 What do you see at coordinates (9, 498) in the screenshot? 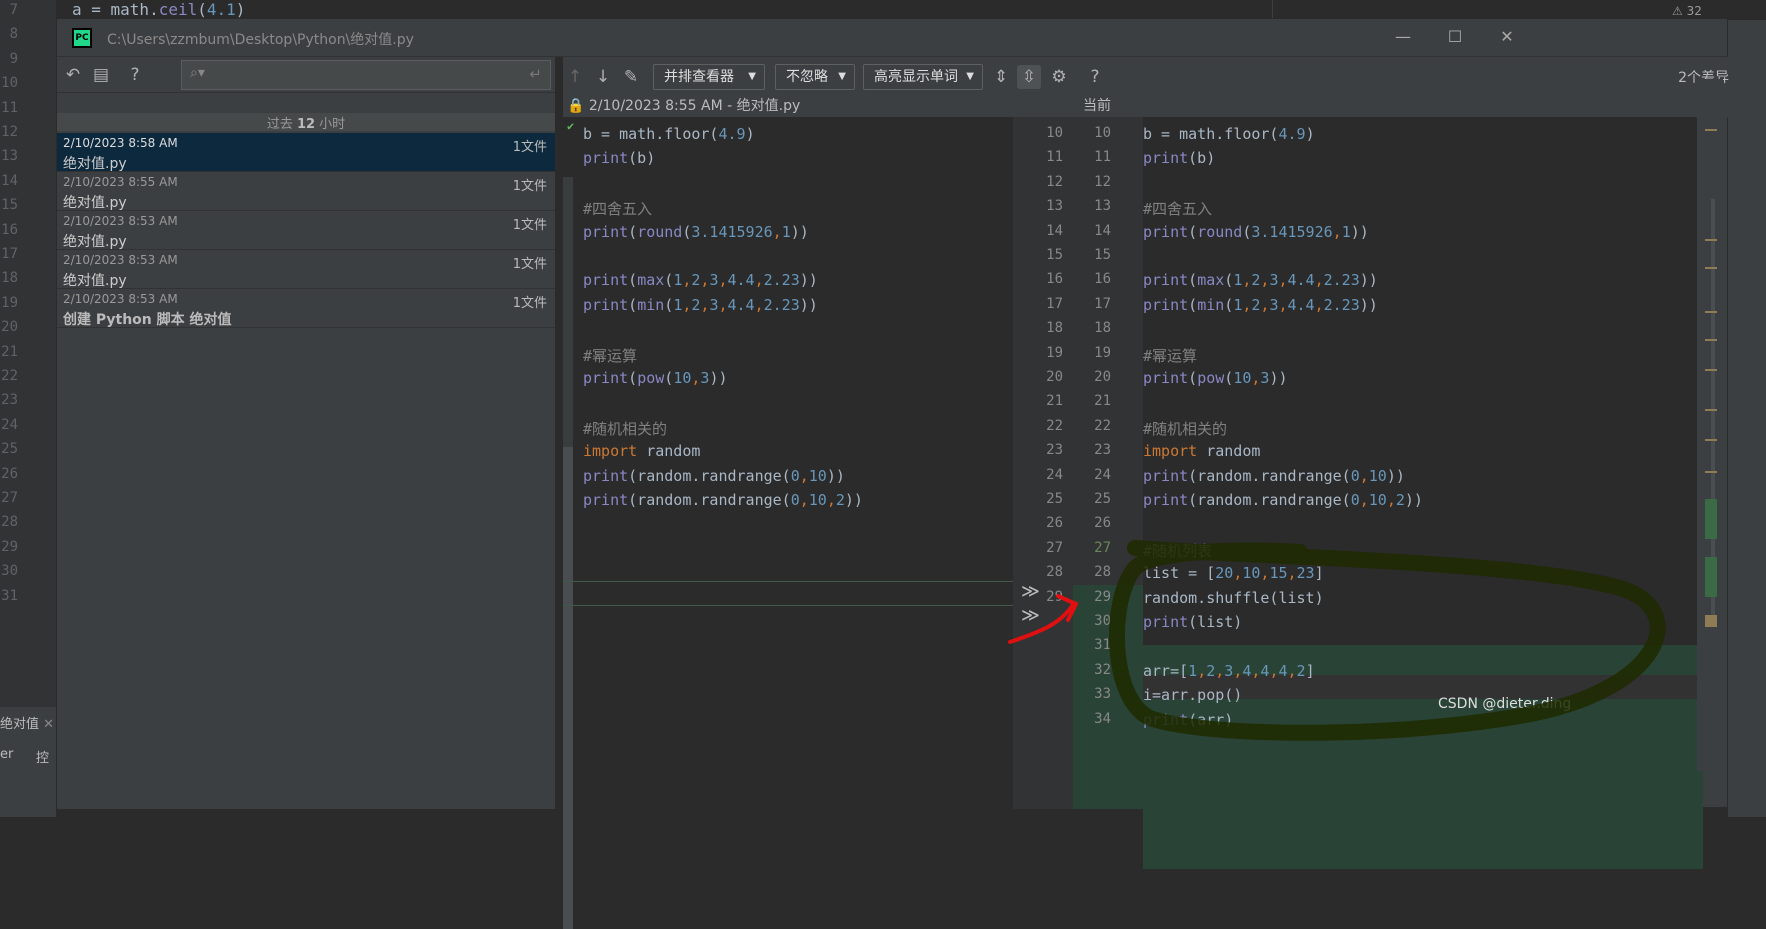
I see `line-number: 27` at bounding box center [9, 498].